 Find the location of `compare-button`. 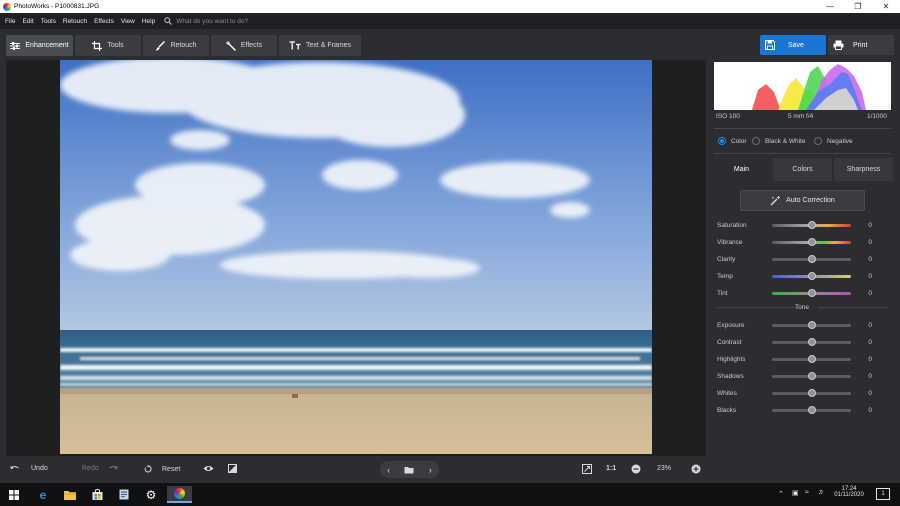

compare-button is located at coordinates (232, 468).